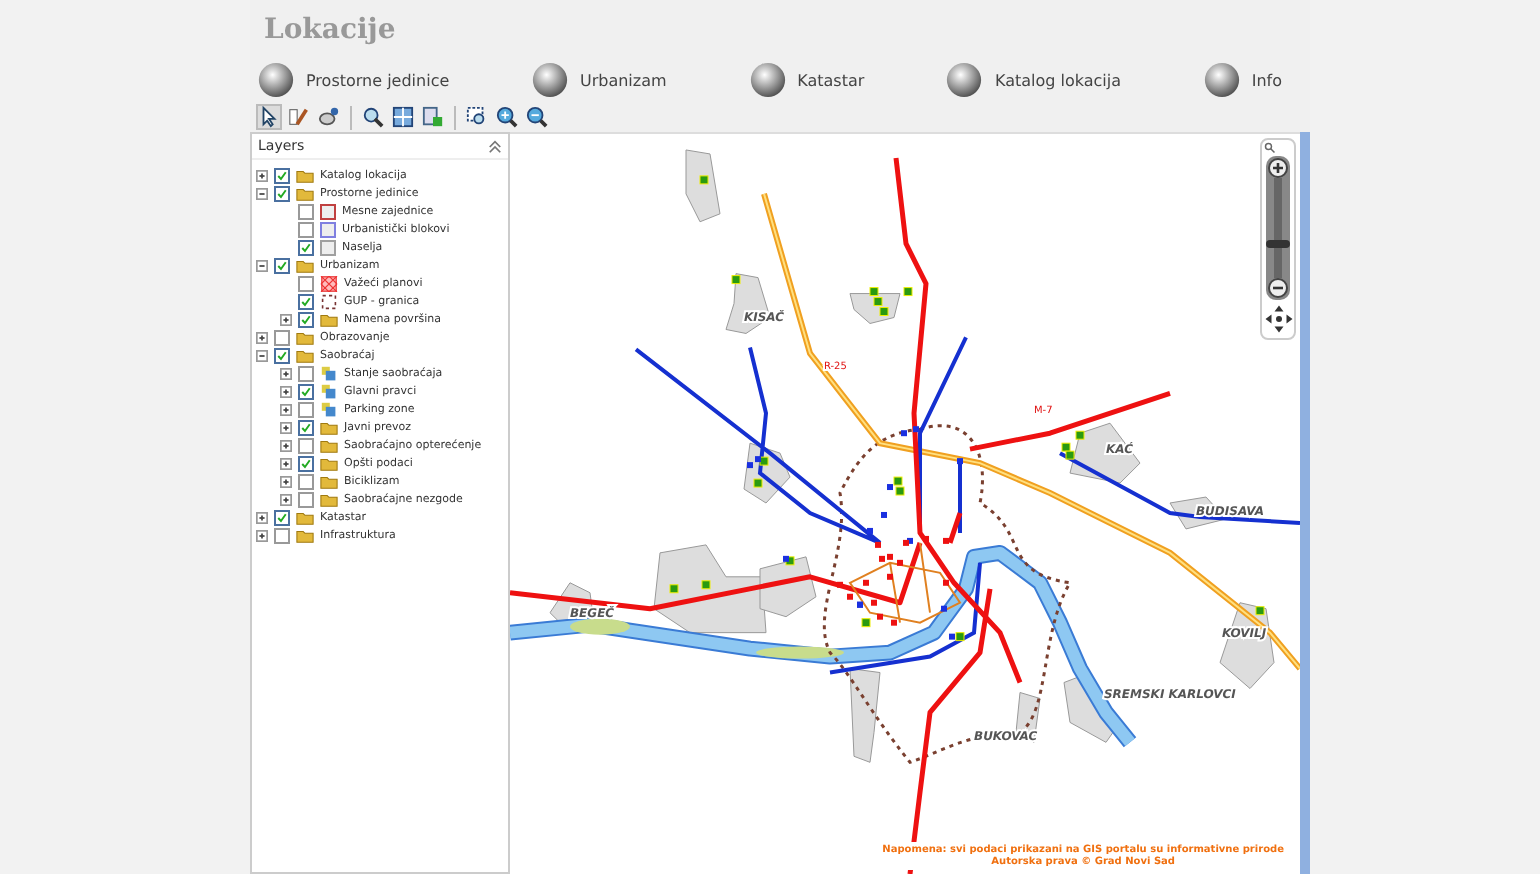  What do you see at coordinates (507, 117) in the screenshot?
I see `zoomin-tool` at bounding box center [507, 117].